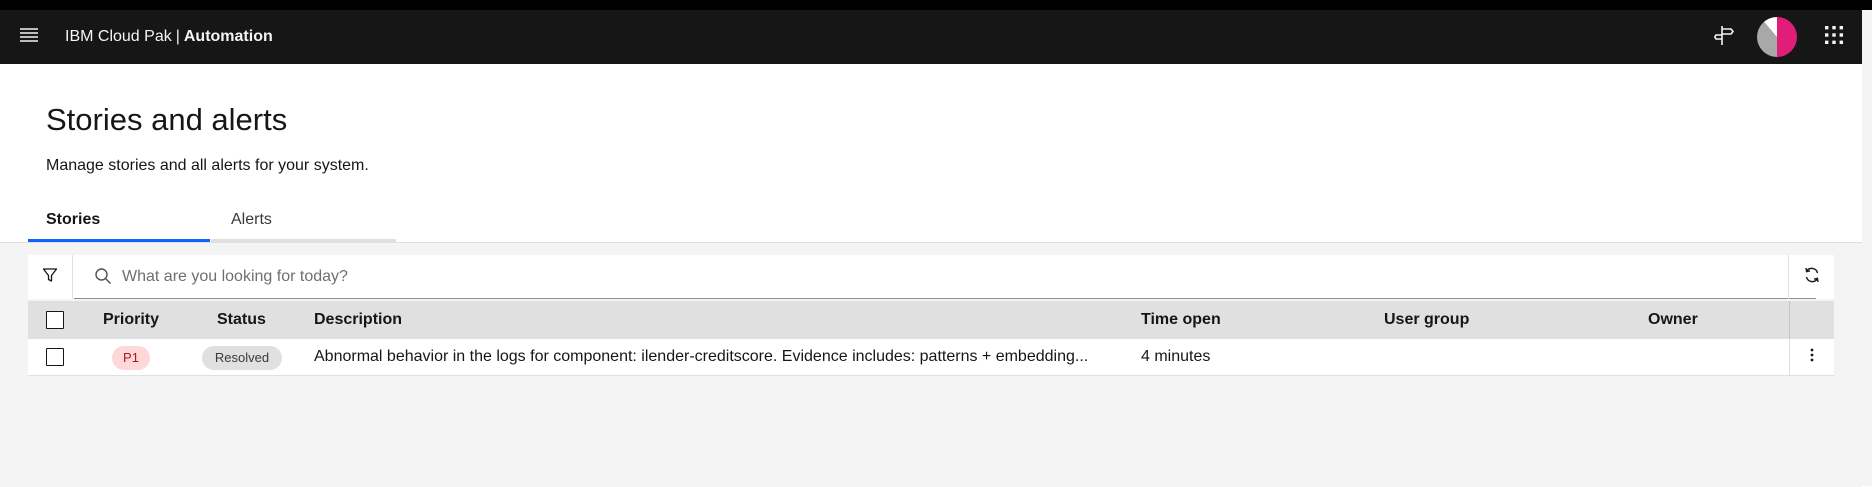 The width and height of the screenshot is (1872, 487). I want to click on table-toolbar, so click(931, 277).